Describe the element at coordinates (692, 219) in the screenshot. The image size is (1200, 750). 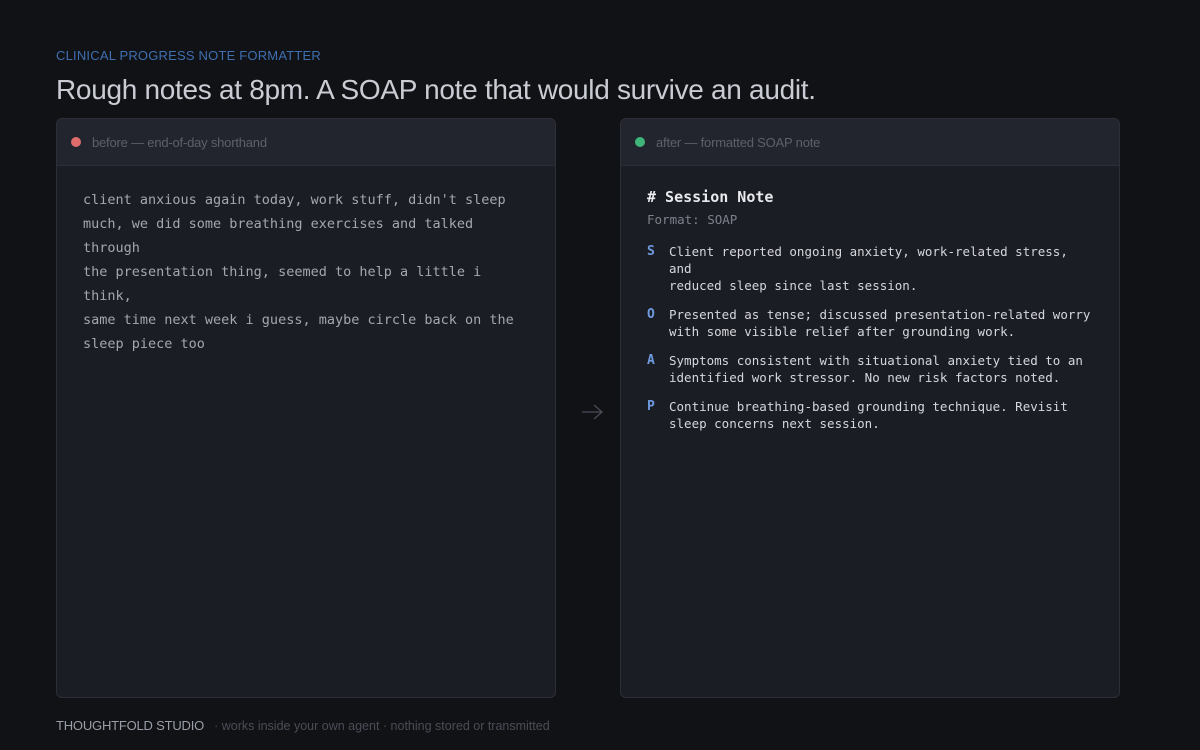
I see `note-format: Format: SOAP` at that location.